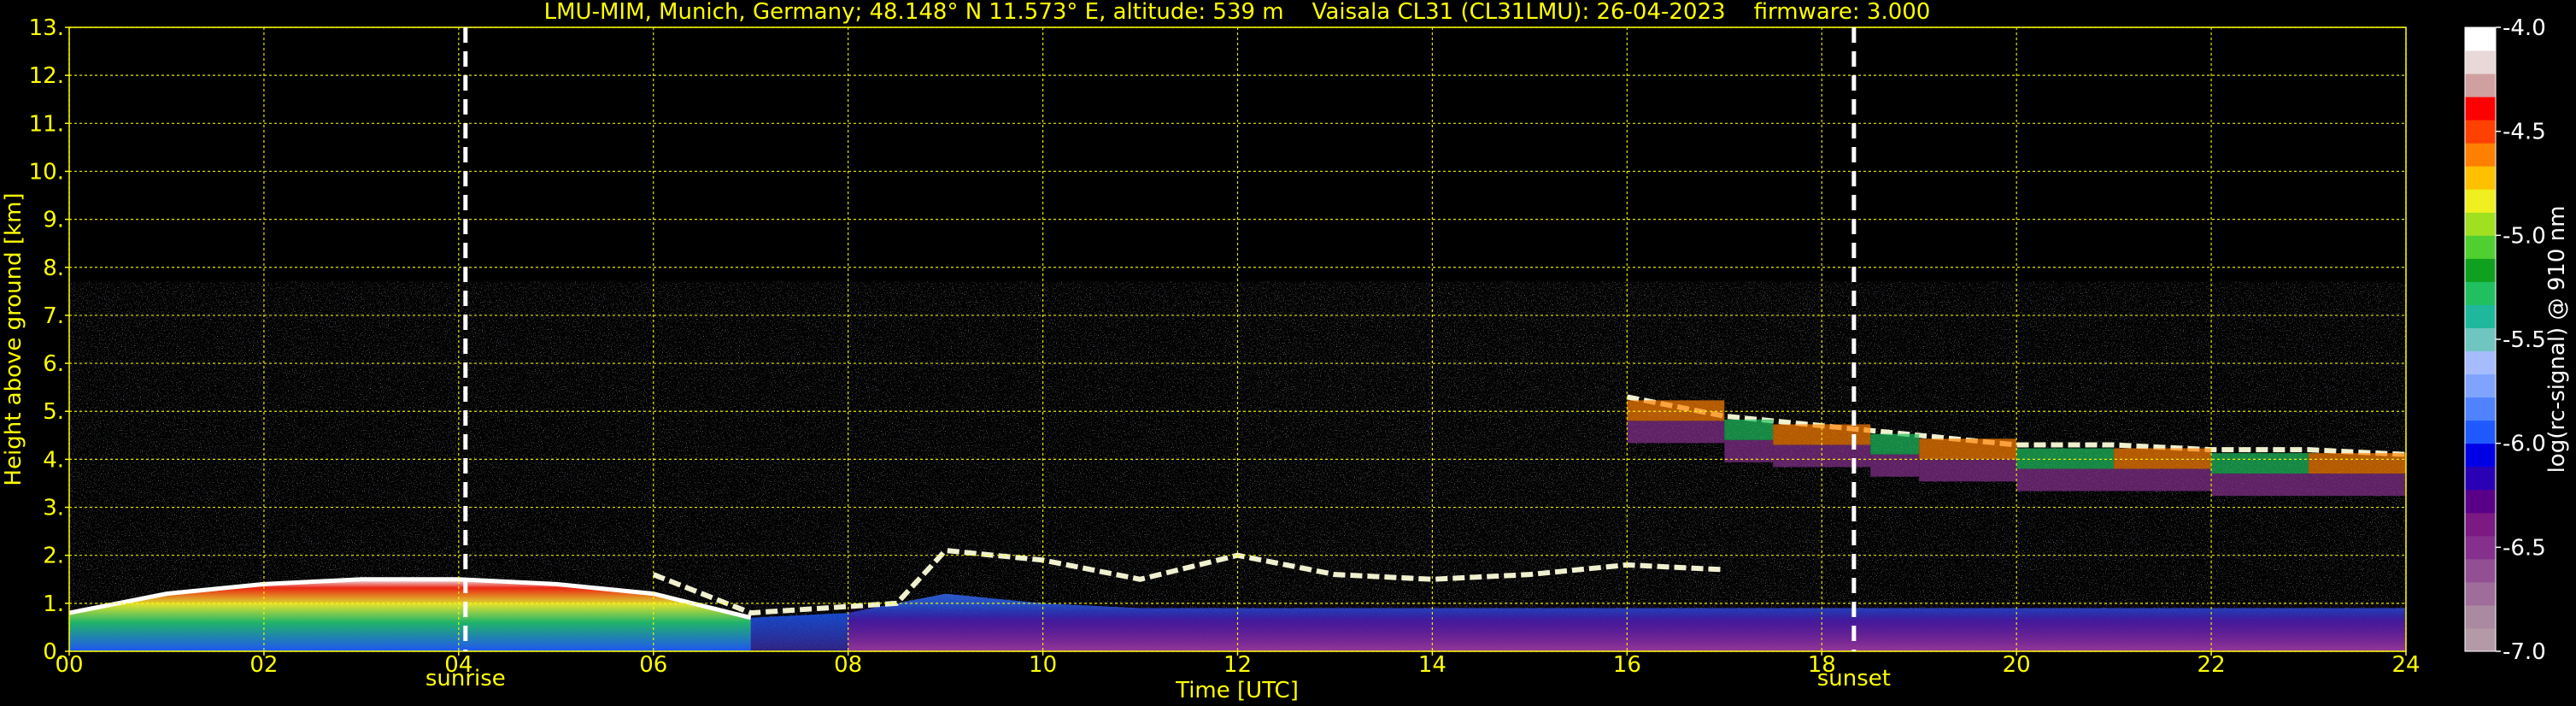 Image resolution: width=2576 pixels, height=706 pixels. I want to click on x-tick-label: 16, so click(1627, 665).